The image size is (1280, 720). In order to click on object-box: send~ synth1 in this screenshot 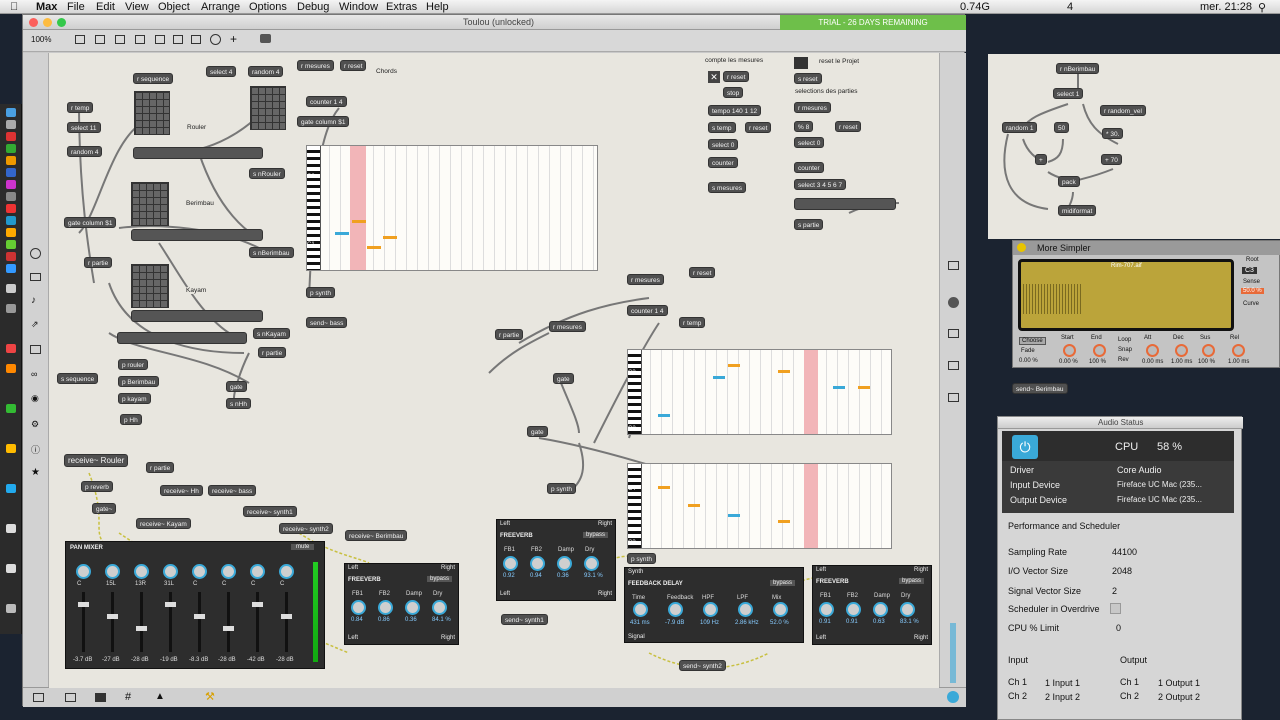, I will do `click(524, 619)`.